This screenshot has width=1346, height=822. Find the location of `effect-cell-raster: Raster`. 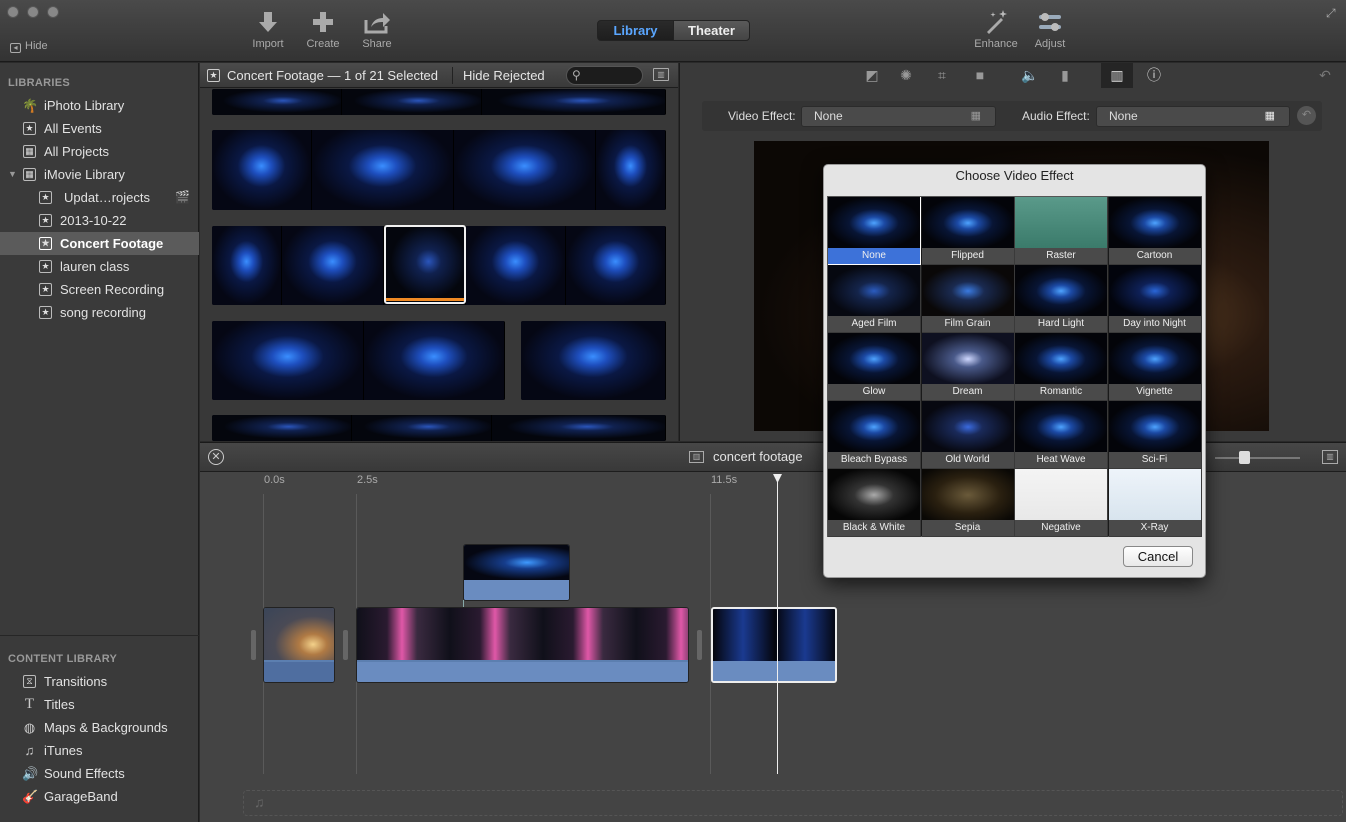

effect-cell-raster: Raster is located at coordinates (1061, 231).